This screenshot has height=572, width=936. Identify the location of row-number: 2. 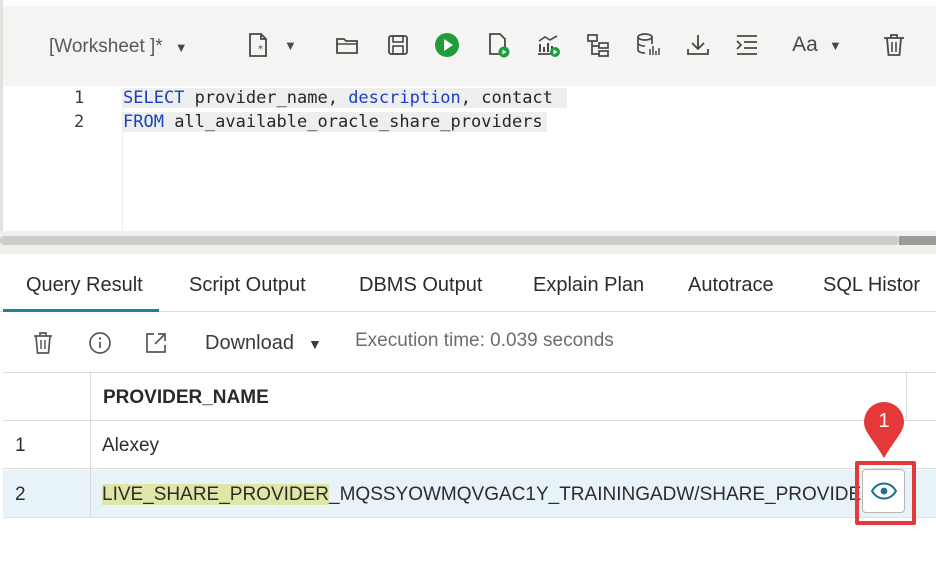
(20, 494).